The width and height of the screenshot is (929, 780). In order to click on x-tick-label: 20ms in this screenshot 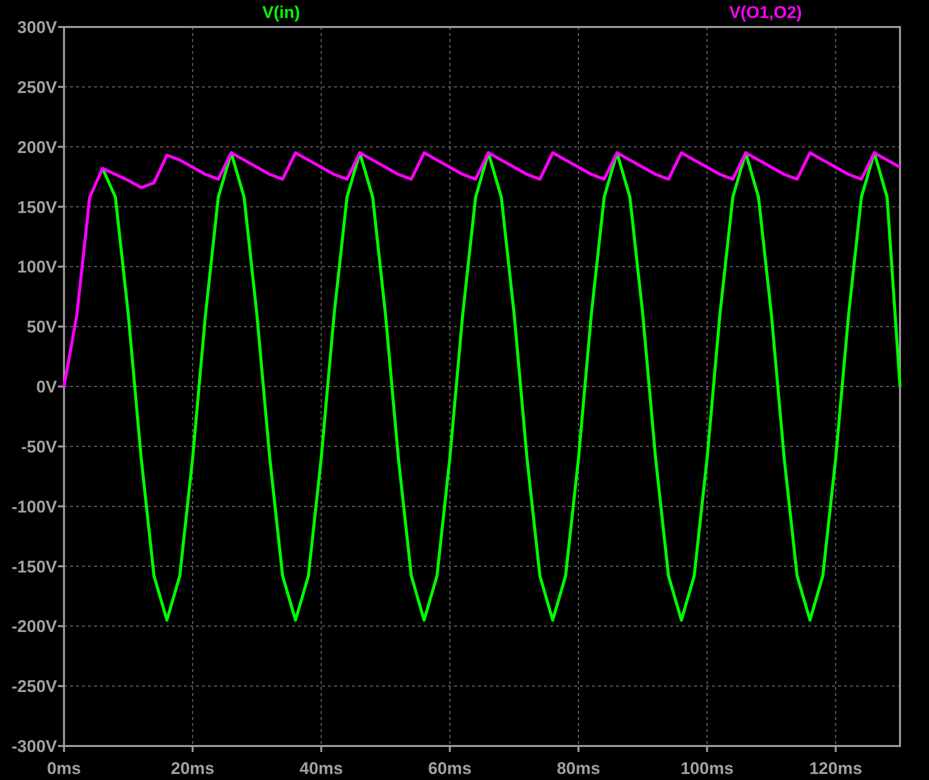, I will do `click(192, 768)`.